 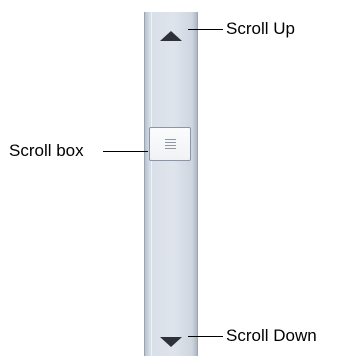 I want to click on scroll-box-leader-line, so click(x=125, y=151).